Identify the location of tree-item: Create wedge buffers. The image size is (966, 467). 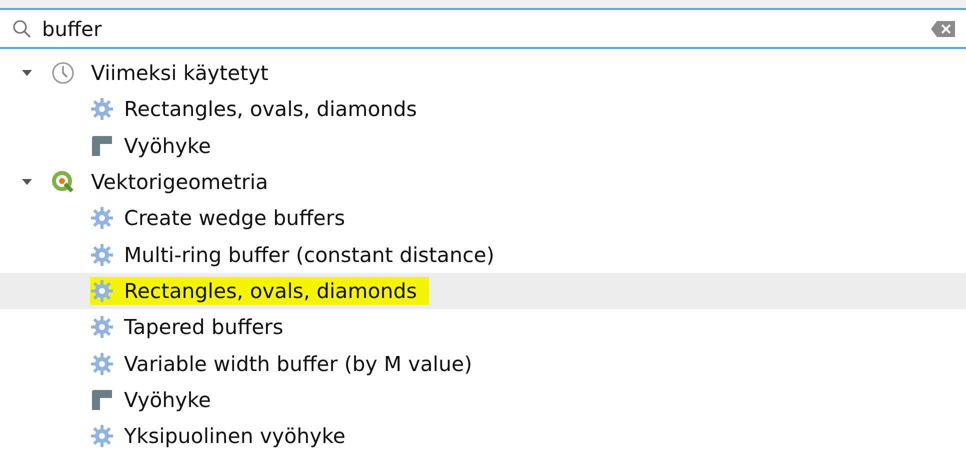
(483, 218).